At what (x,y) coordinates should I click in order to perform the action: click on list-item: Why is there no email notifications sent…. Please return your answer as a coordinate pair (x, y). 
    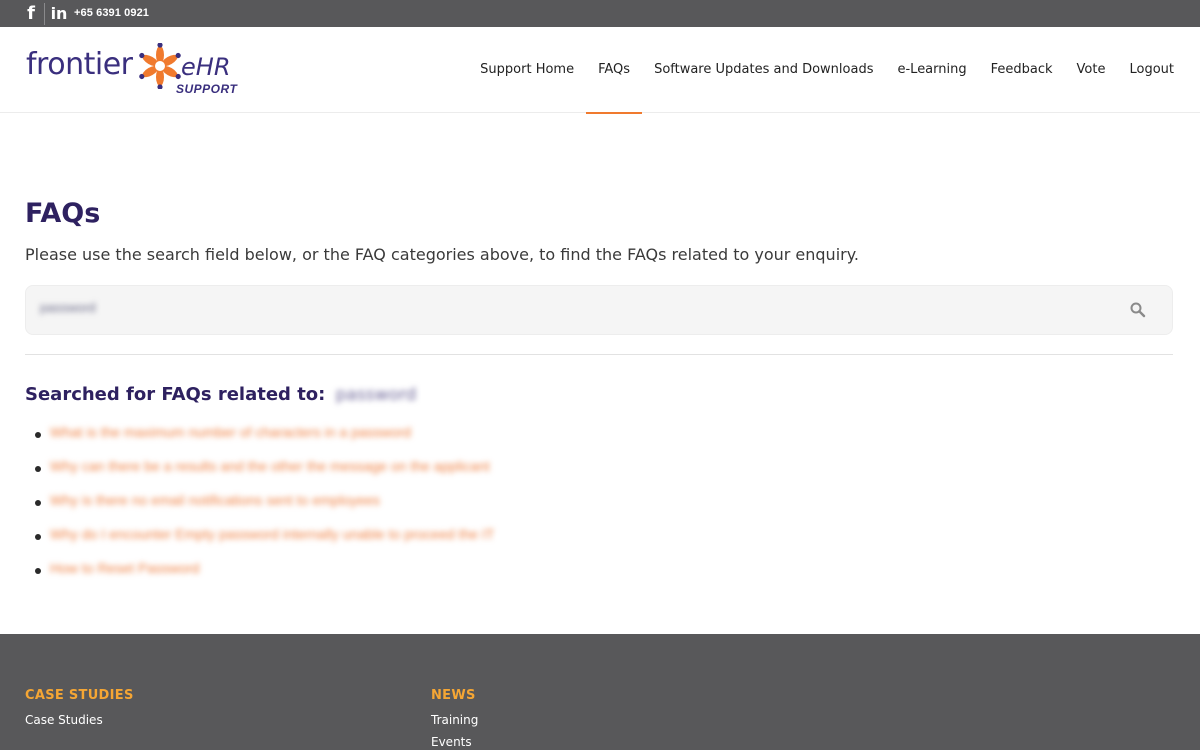
    Looking at the image, I should click on (264, 509).